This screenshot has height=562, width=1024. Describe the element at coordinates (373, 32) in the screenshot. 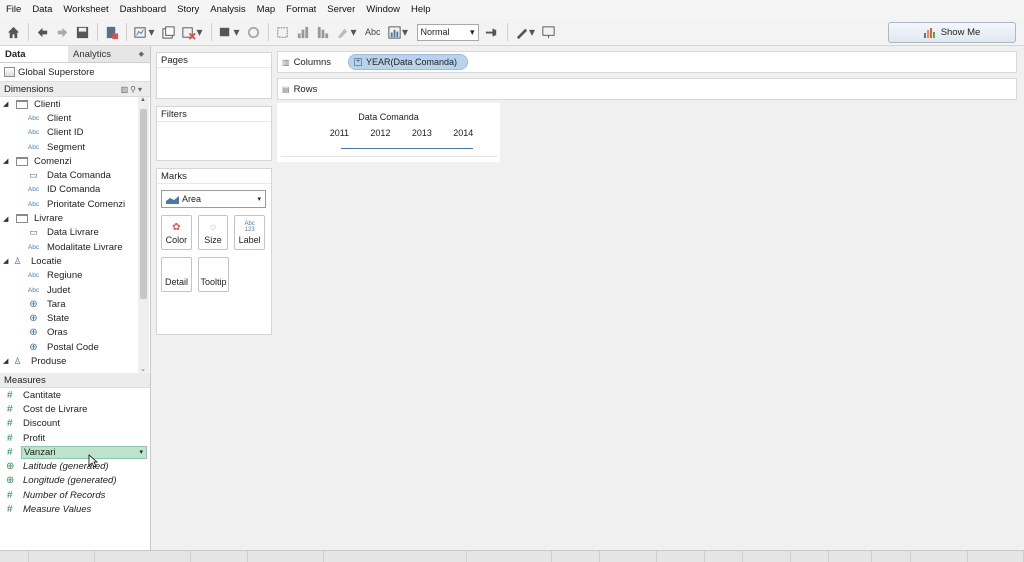

I see `show-labels-button: Abc` at that location.